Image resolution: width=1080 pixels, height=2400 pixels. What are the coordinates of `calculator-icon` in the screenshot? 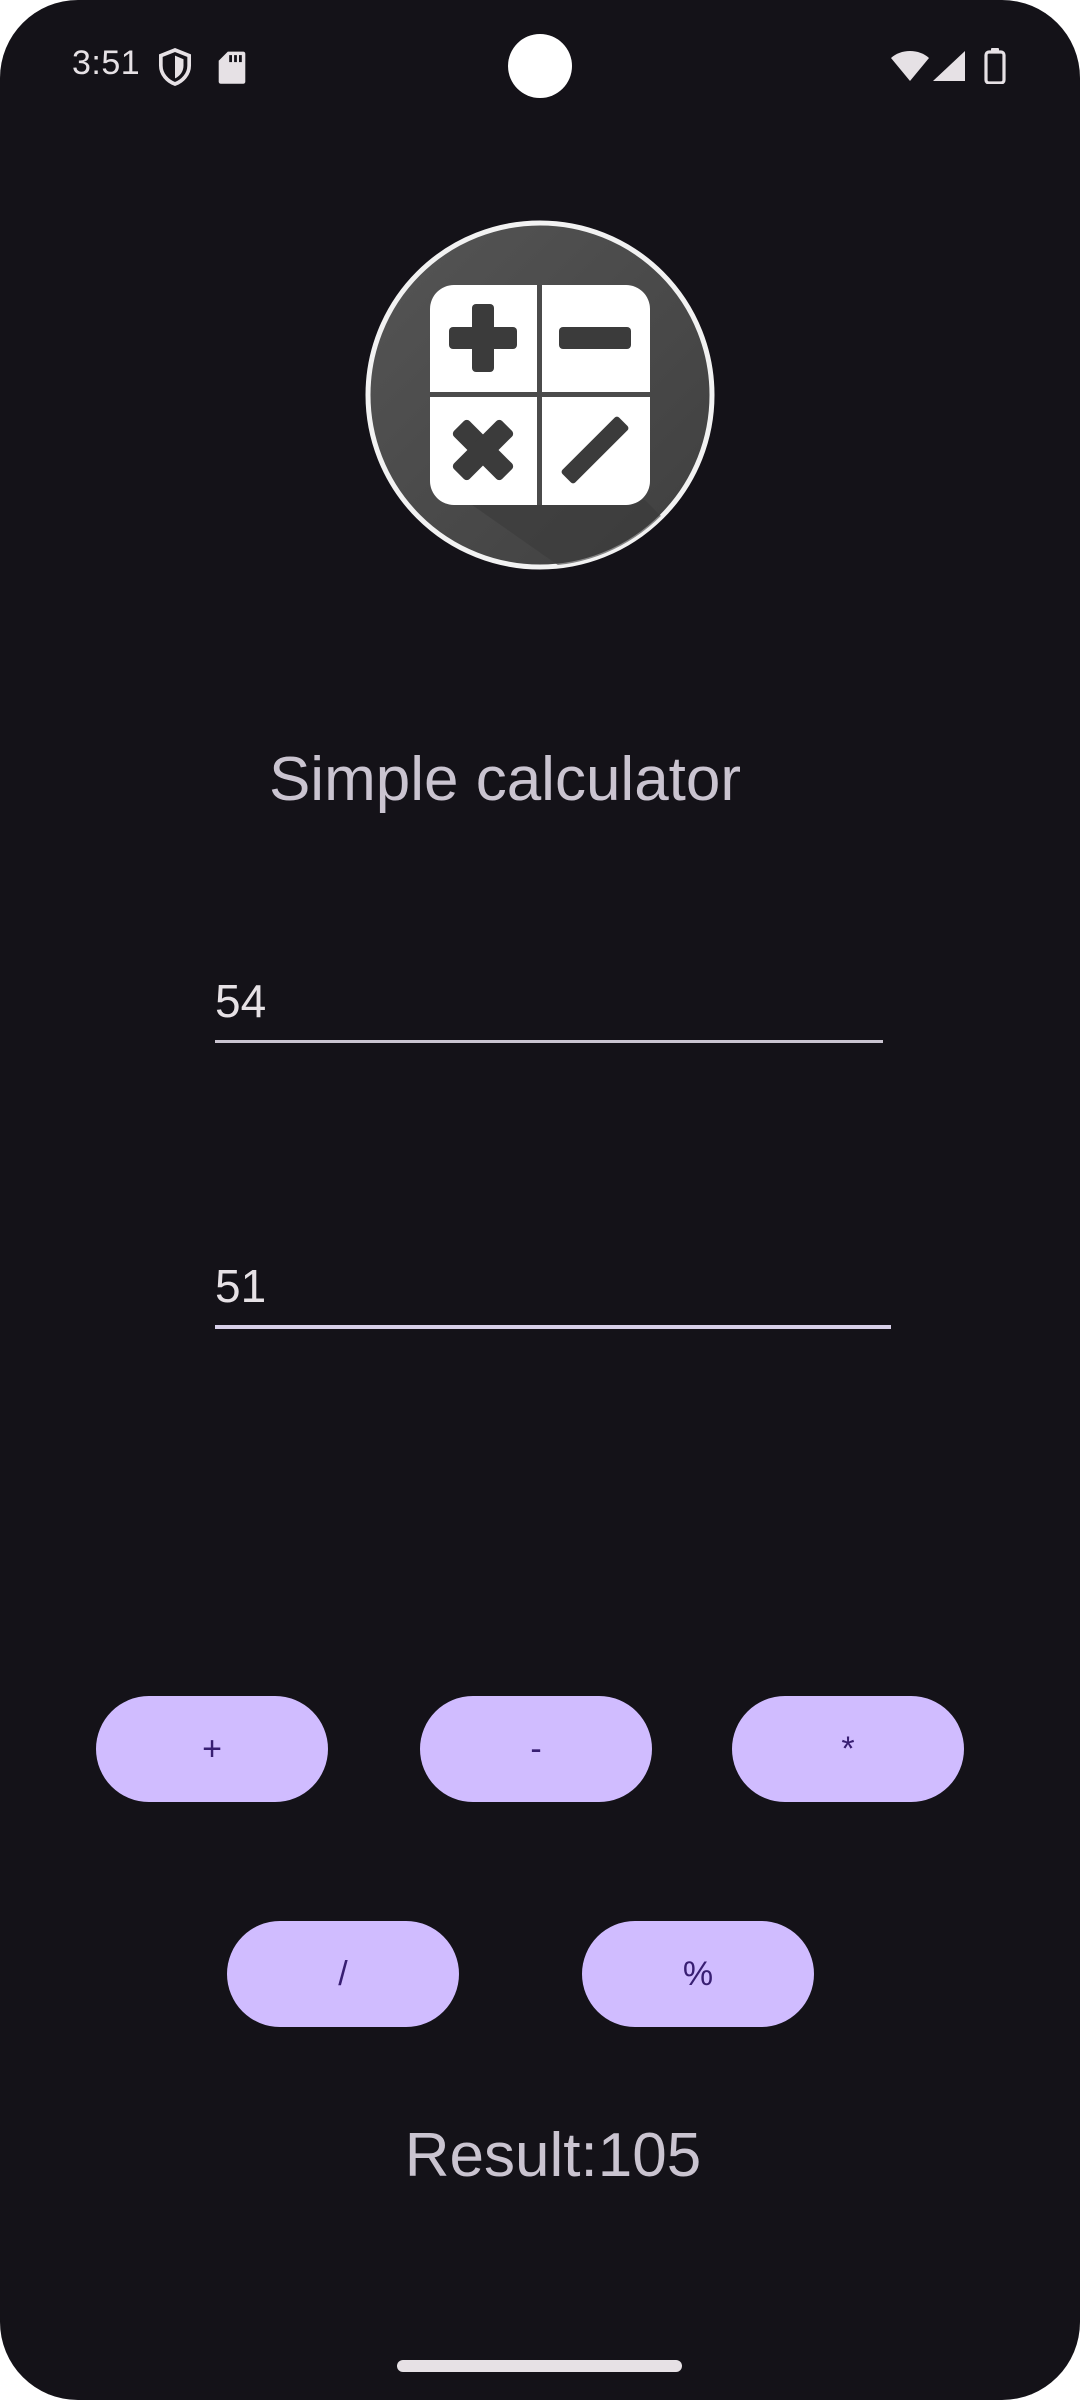 It's located at (540, 395).